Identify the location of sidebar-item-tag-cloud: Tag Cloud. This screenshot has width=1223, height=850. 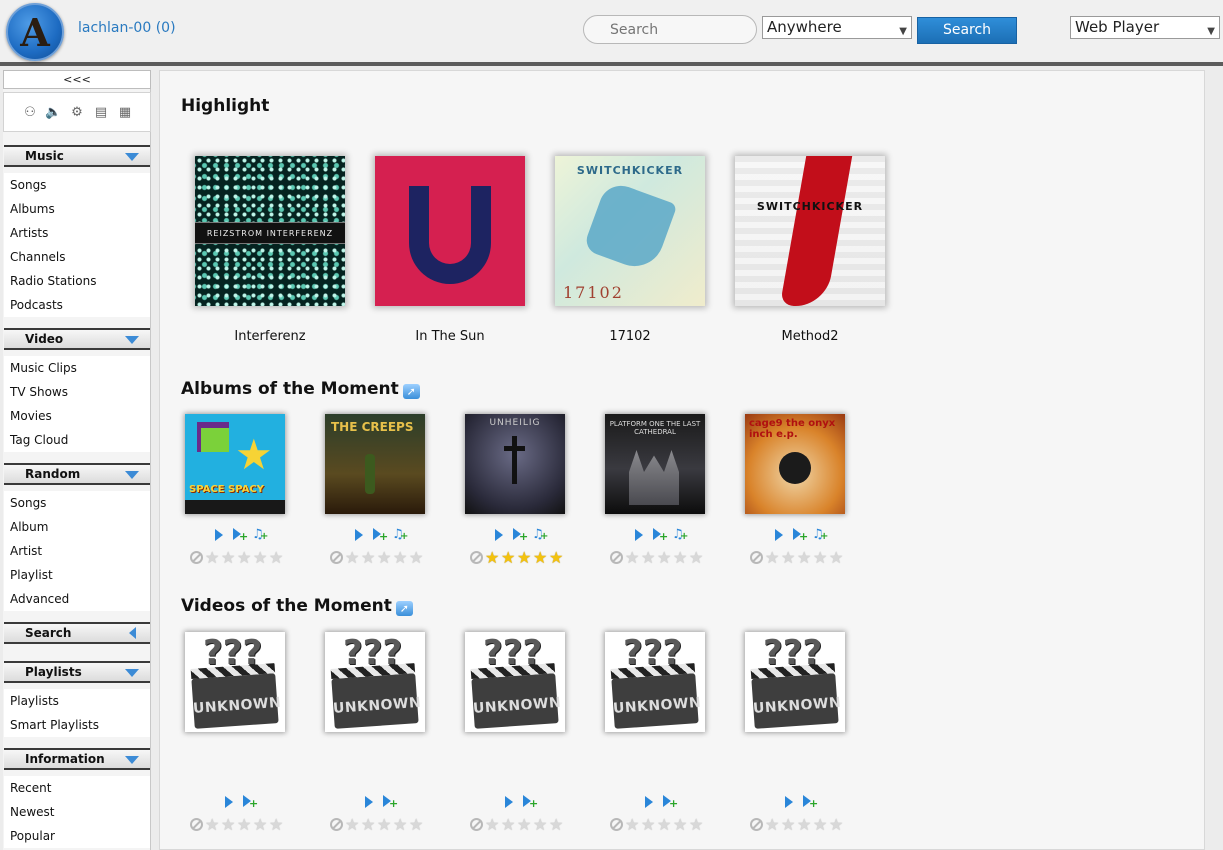
(77, 440).